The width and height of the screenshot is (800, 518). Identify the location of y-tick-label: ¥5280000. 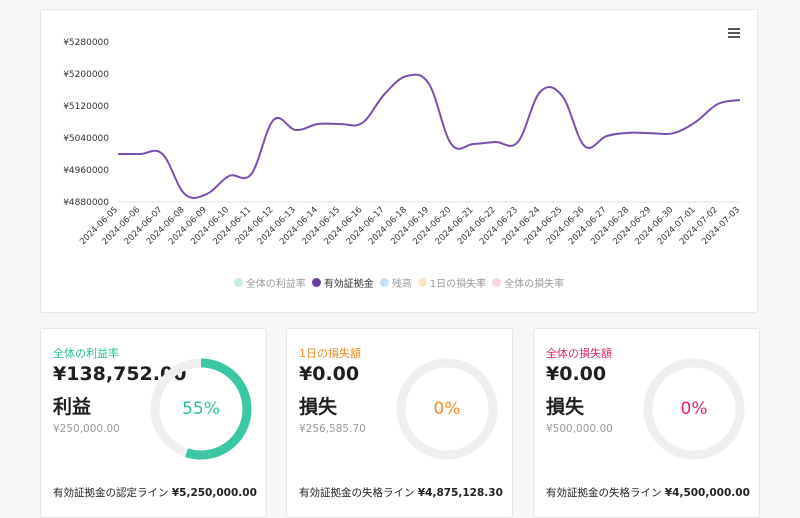
(86, 43).